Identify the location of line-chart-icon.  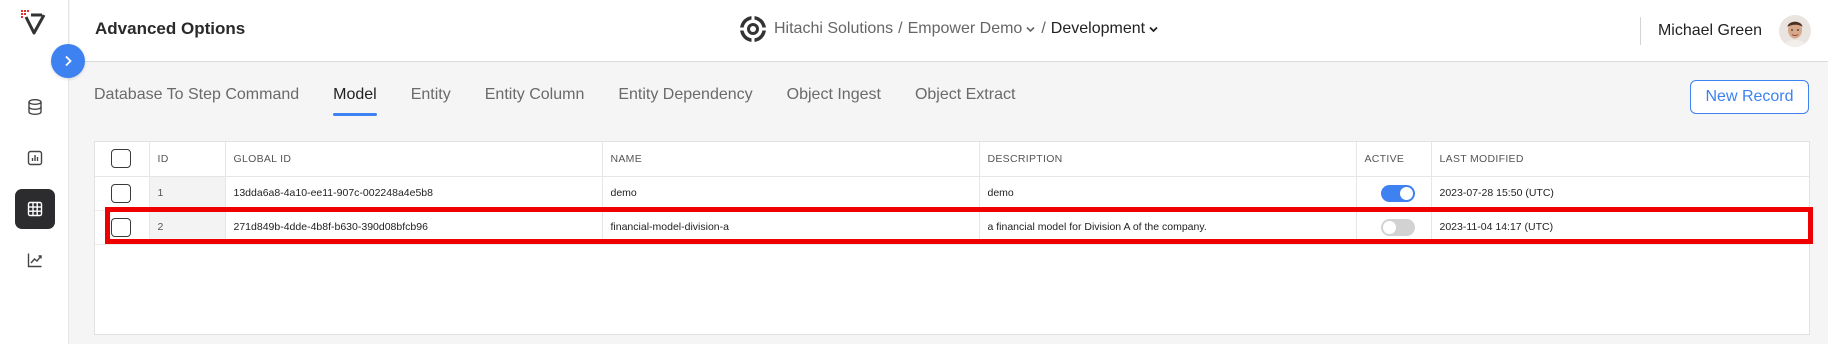
(34, 260).